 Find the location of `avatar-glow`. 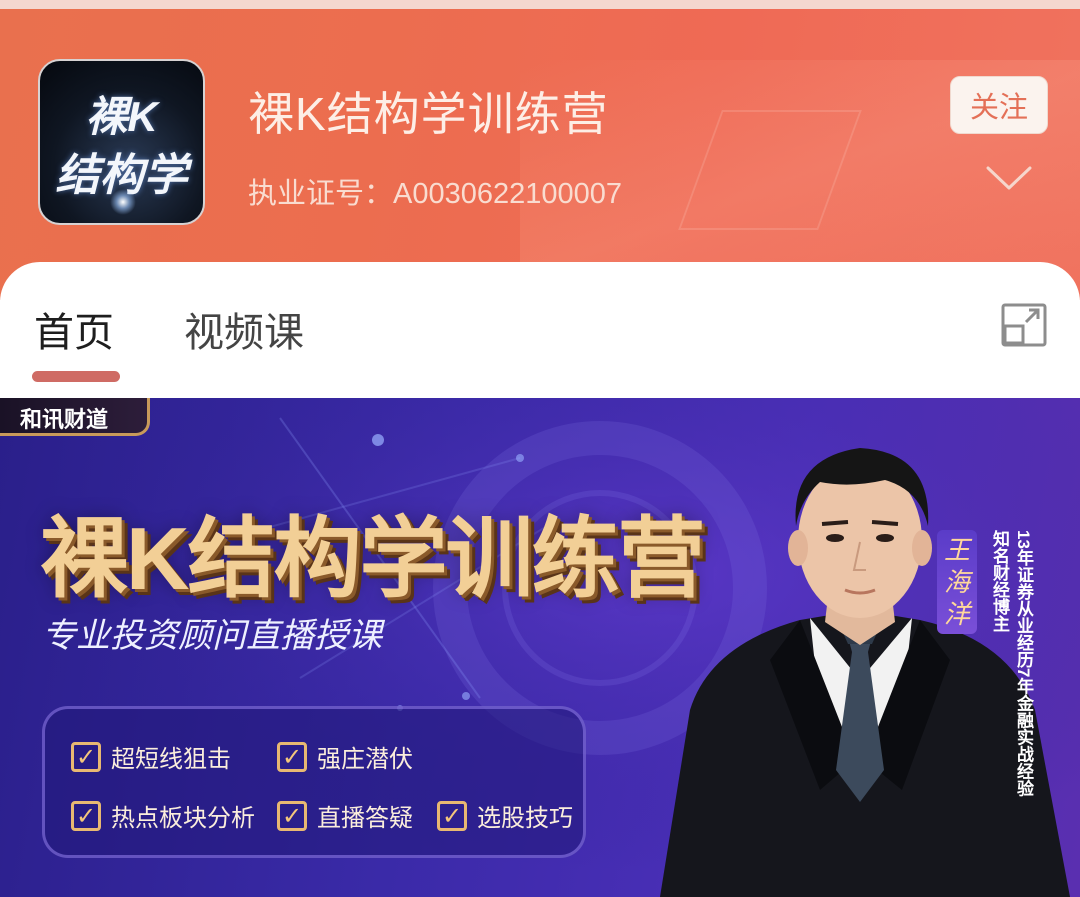

avatar-glow is located at coordinates (123, 202).